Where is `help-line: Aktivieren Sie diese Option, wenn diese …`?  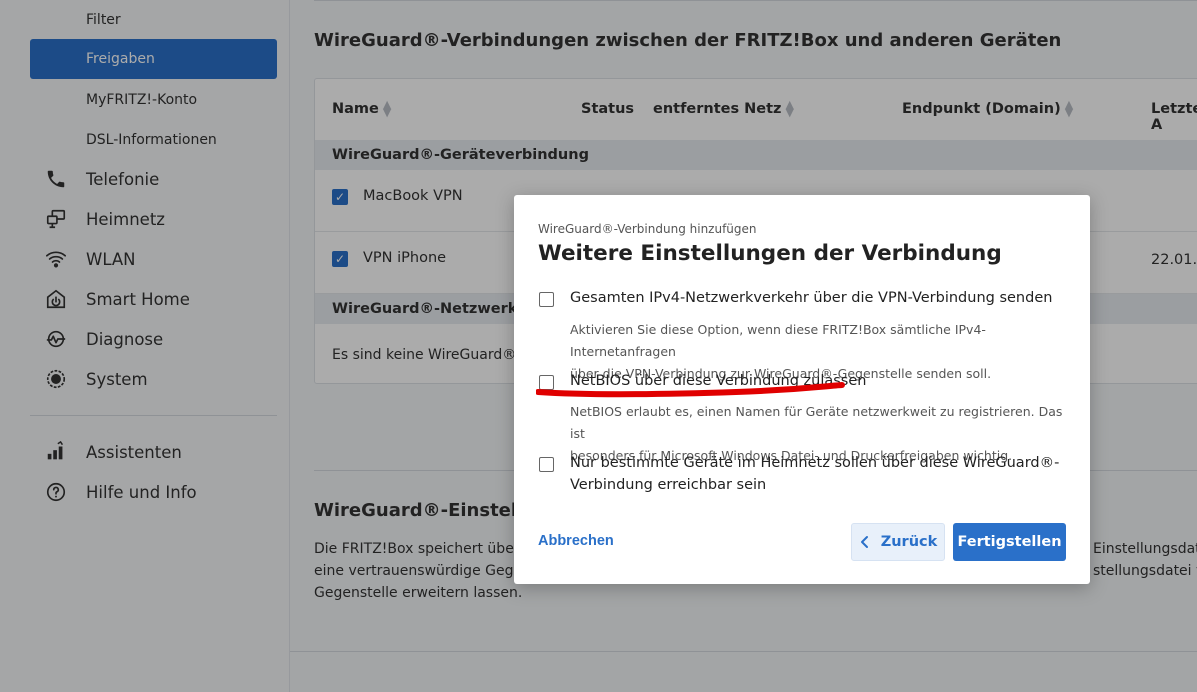
help-line: Aktivieren Sie diese Option, wenn diese … is located at coordinates (778, 340).